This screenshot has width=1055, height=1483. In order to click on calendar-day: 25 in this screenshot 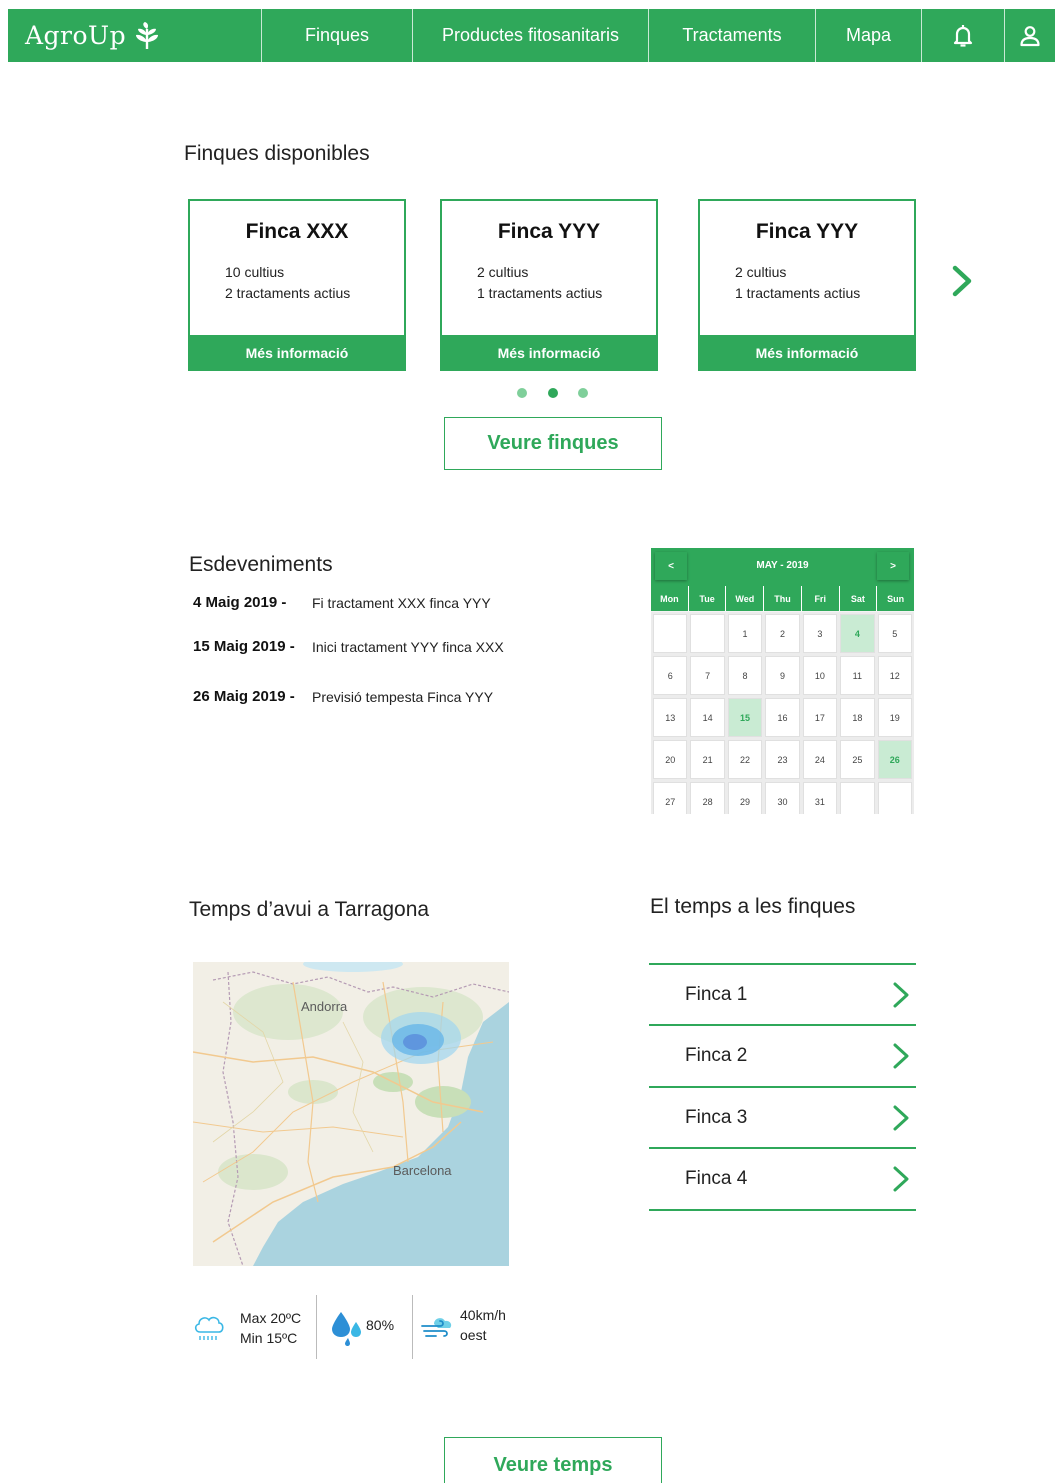, I will do `click(857, 759)`.